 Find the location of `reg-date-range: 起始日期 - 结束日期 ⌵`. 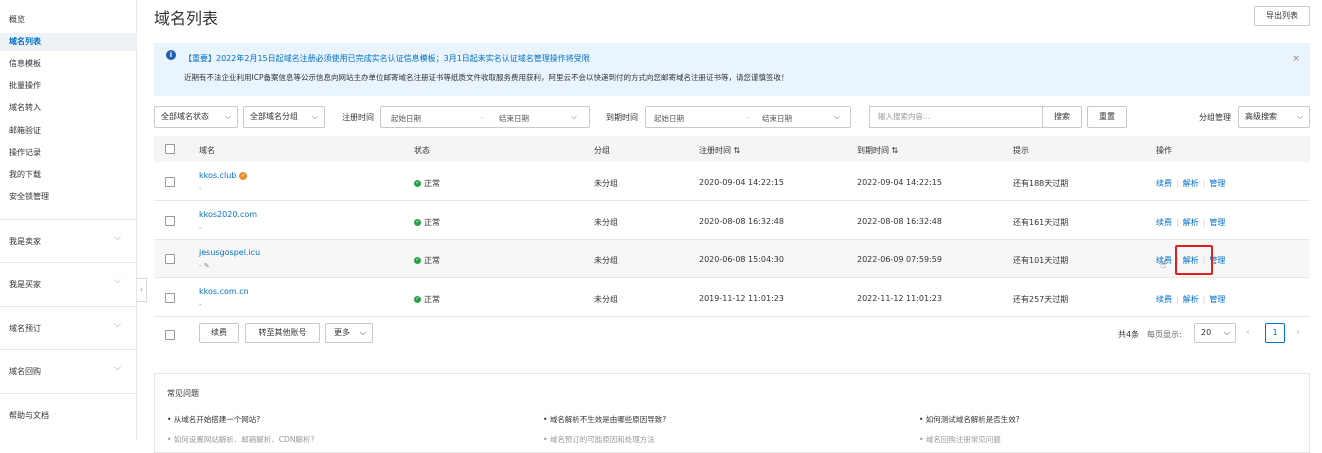

reg-date-range: 起始日期 - 结束日期 ⌵ is located at coordinates (485, 117).